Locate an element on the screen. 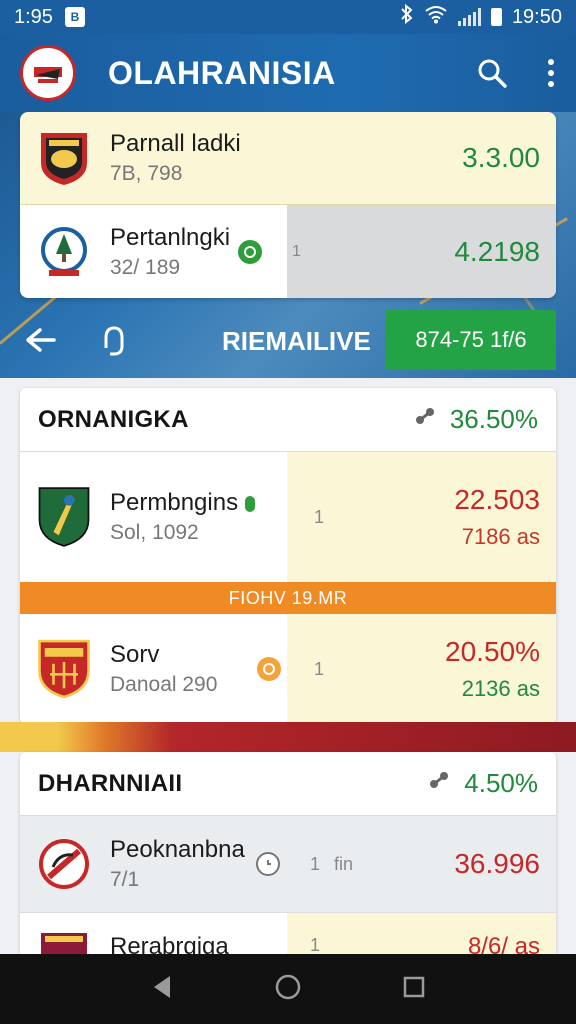  team-subtext: 32/ 189 is located at coordinates (145, 267).